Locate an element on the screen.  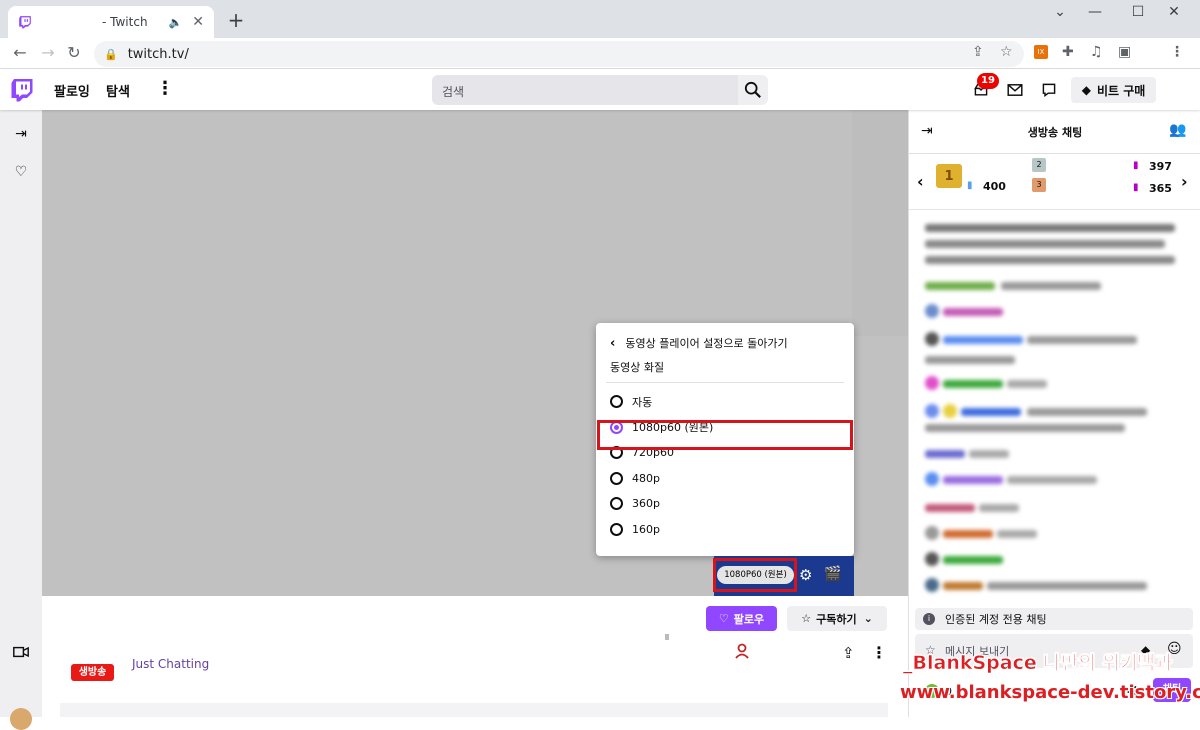
gift-count: 400 is located at coordinates (994, 186).